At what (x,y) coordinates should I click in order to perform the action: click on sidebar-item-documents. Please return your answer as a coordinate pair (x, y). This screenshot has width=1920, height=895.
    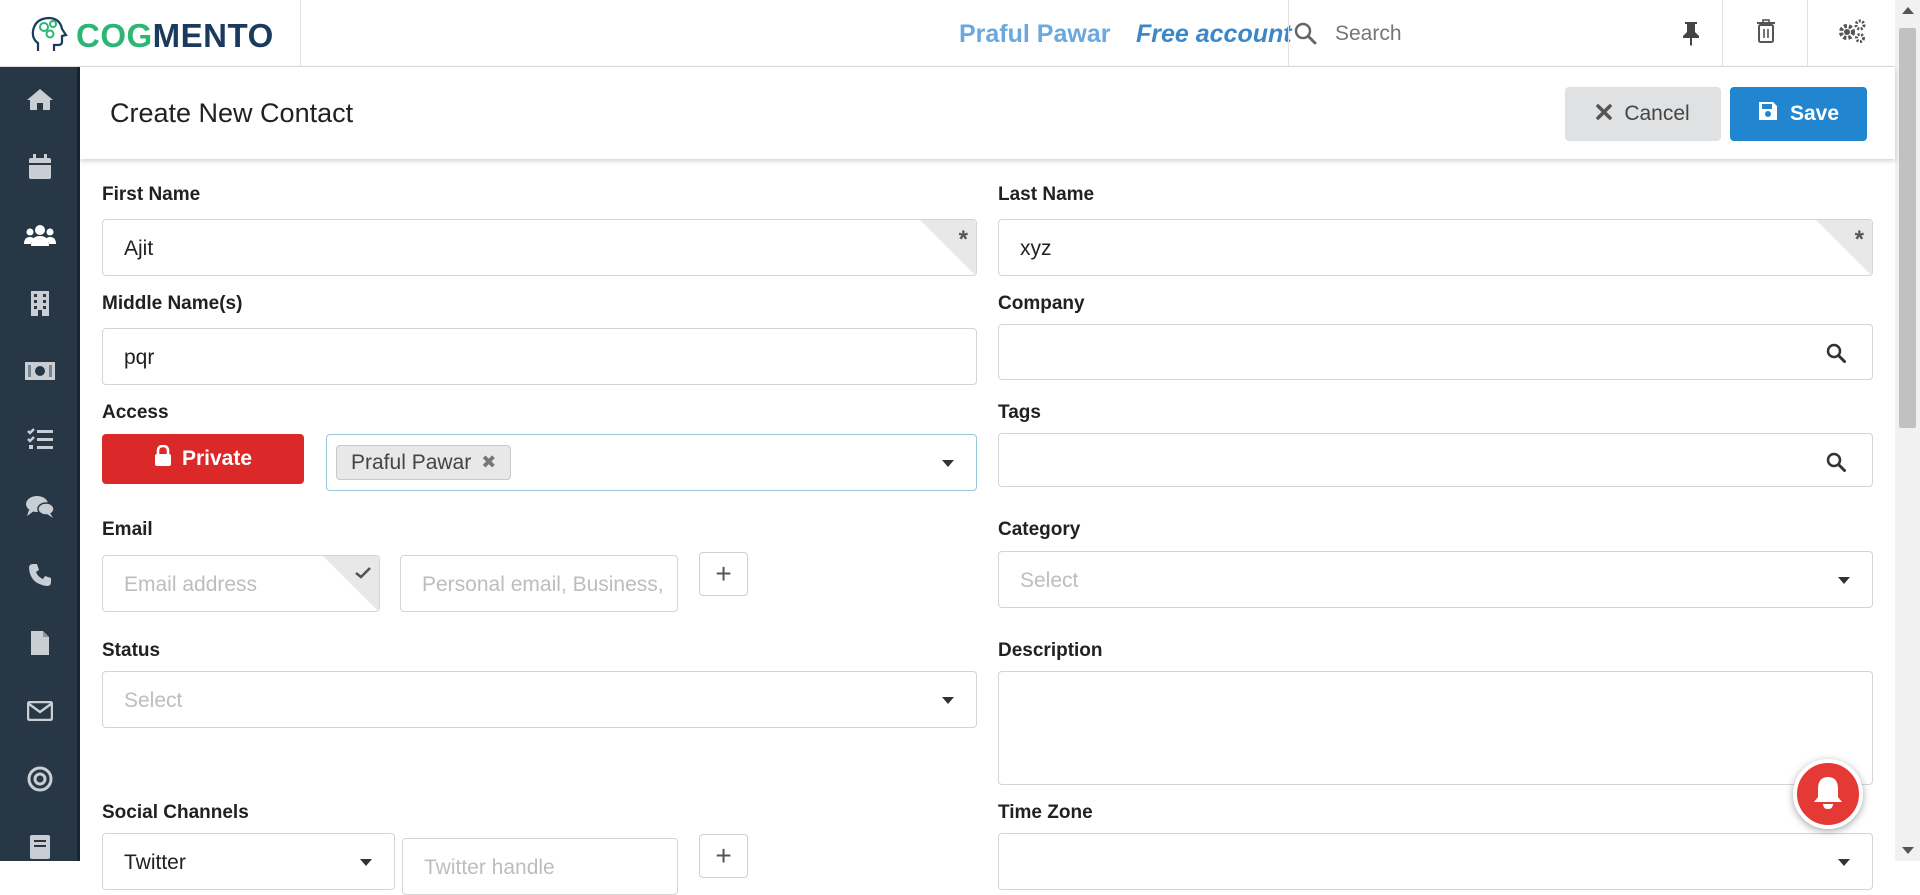
    Looking at the image, I should click on (40, 645).